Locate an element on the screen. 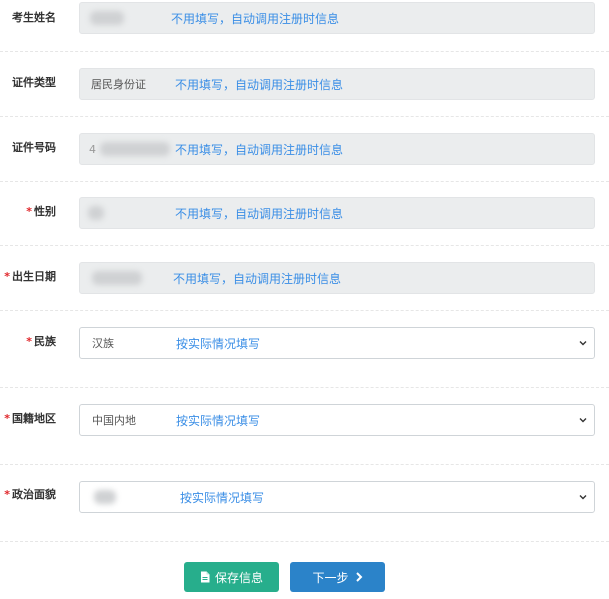  field-label: 国籍地区 is located at coordinates (34, 418).